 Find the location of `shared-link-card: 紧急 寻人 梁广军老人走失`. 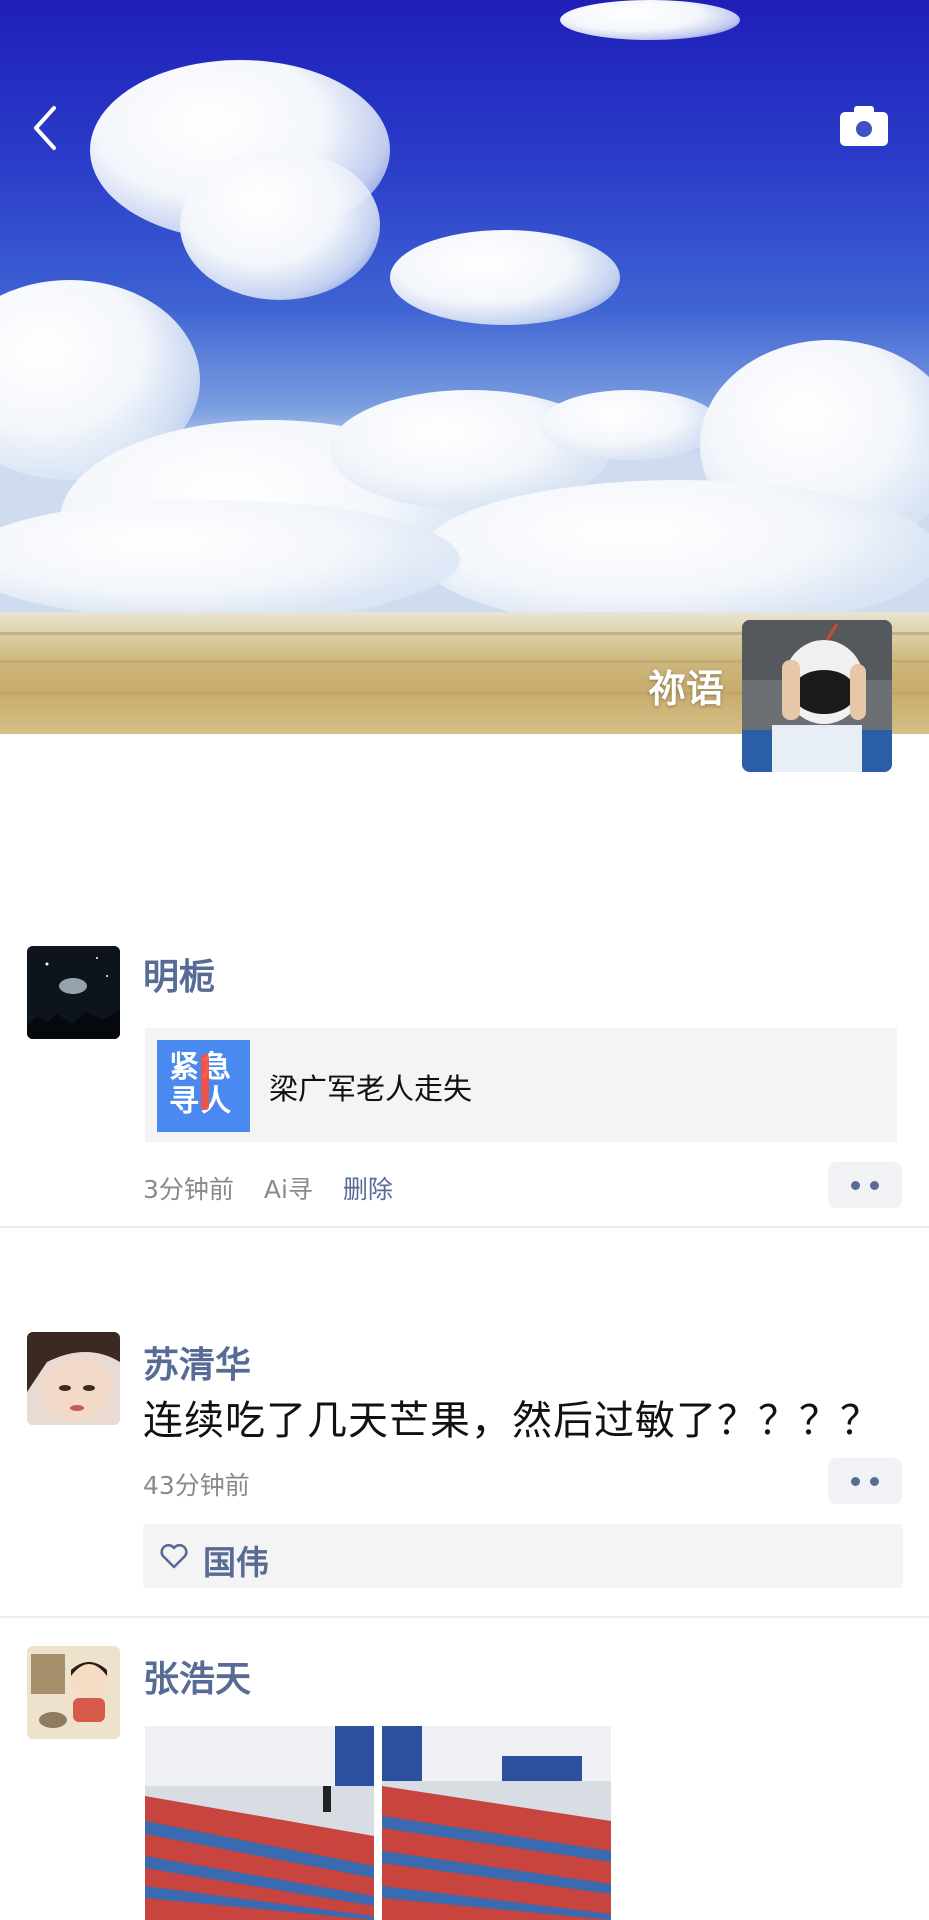

shared-link-card: 紧急 寻人 梁广军老人走失 is located at coordinates (521, 1085).